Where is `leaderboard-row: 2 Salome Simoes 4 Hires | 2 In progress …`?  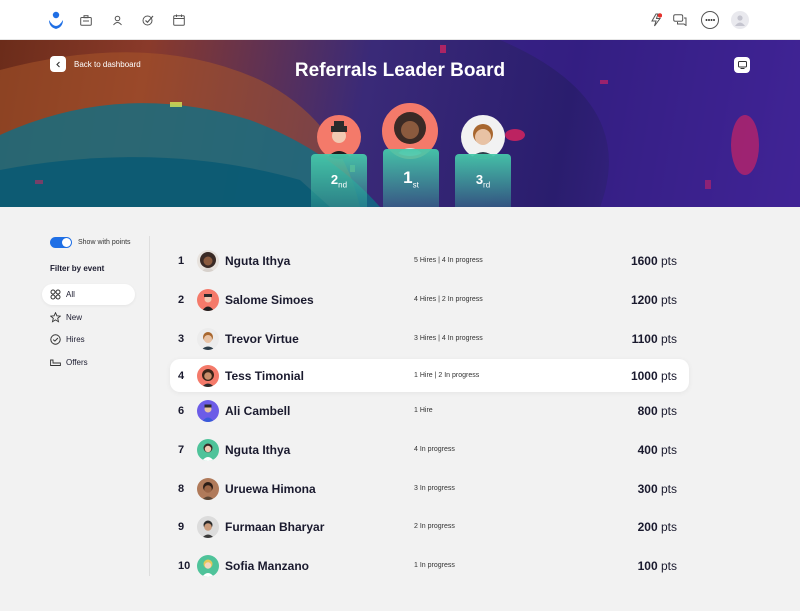 leaderboard-row: 2 Salome Simoes 4 Hires | 2 In progress … is located at coordinates (429, 299).